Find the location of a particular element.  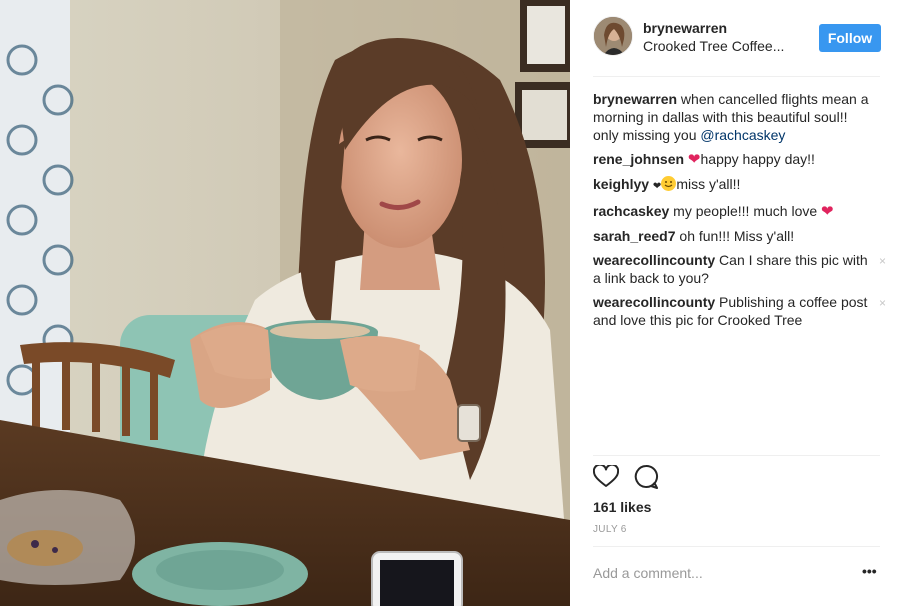

comment-username: rachcaskey is located at coordinates (631, 211).